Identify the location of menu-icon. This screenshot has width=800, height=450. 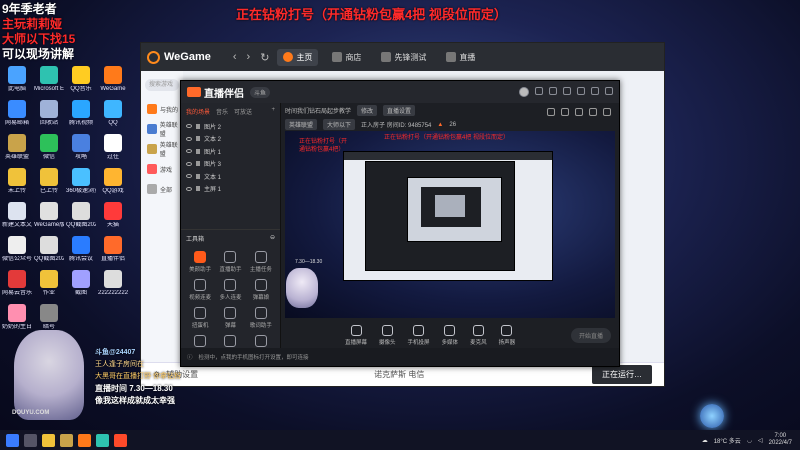
(567, 91).